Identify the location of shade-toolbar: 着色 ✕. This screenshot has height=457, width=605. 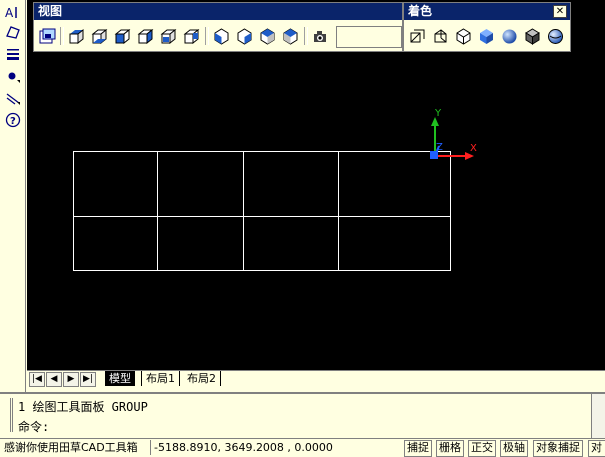
(487, 27).